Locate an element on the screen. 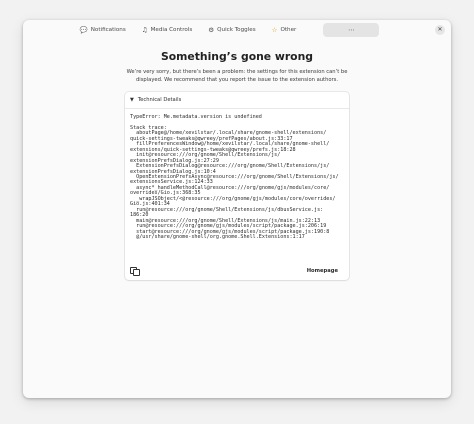  technical-details-label: Technical Details is located at coordinates (159, 100).